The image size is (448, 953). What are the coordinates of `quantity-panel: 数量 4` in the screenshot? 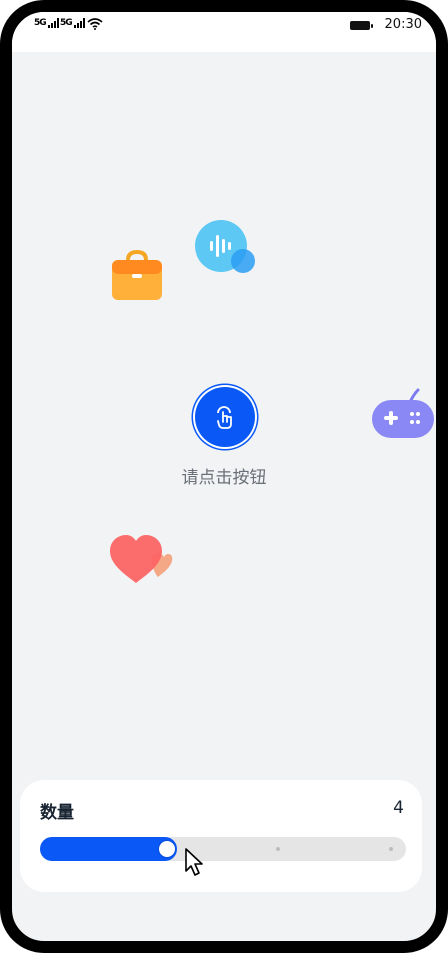 It's located at (221, 836).